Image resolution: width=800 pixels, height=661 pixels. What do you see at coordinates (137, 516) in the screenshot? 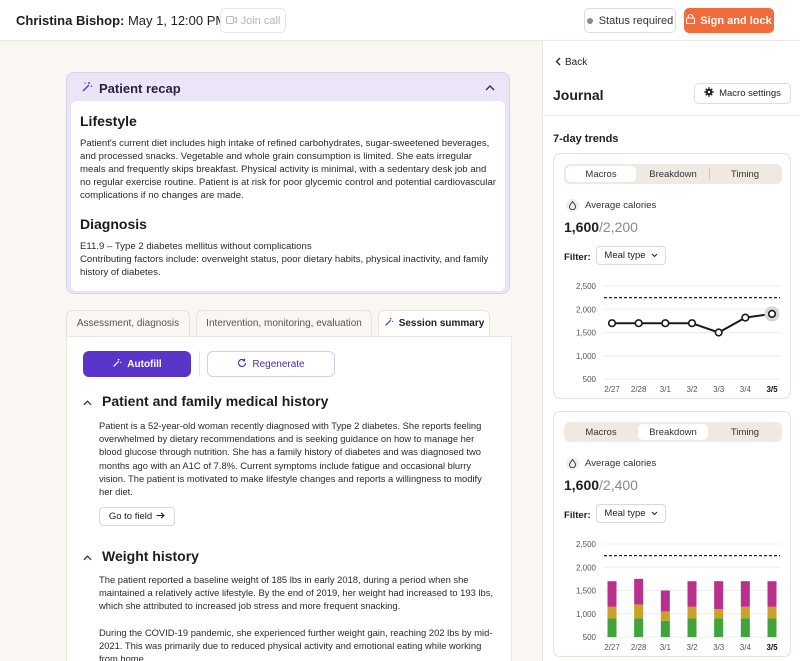
I see `go-to-field-button: Go to field` at bounding box center [137, 516].